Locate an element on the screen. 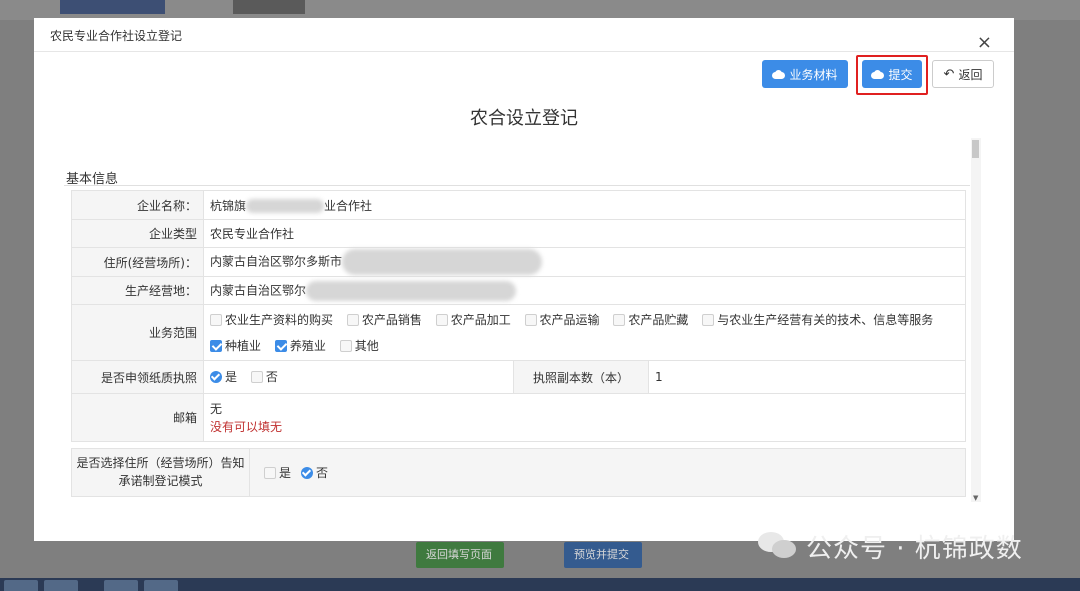 The height and width of the screenshot is (591, 1080). scope-checkbox: 农产品贮藏 is located at coordinates (650, 320).